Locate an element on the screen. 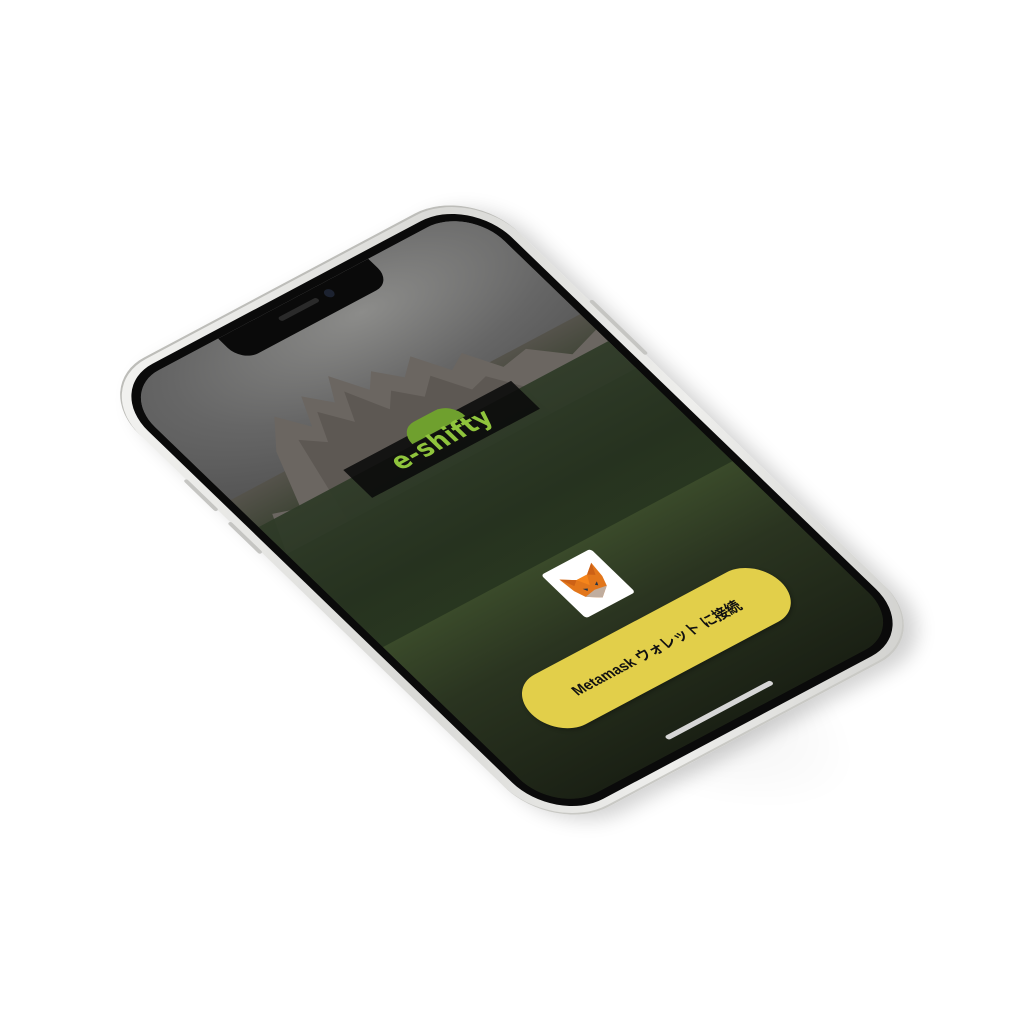  speaker-grille is located at coordinates (299, 309).